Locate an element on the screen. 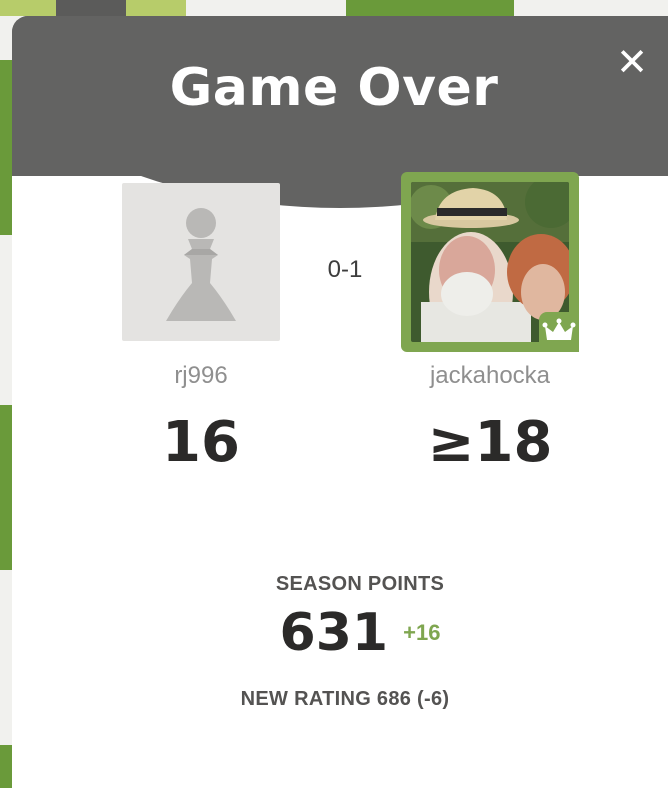 The image size is (668, 788). player-avatar-left is located at coordinates (201, 262).